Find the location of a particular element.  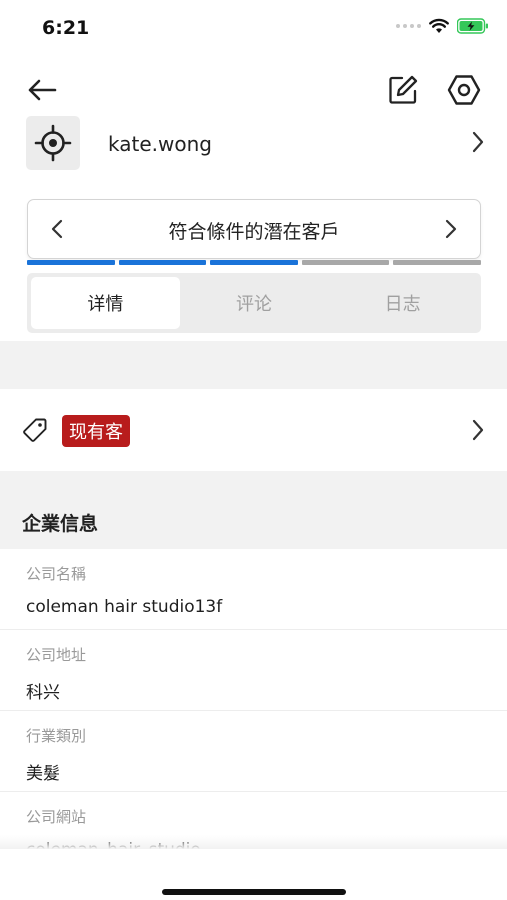

chevron-left-icon is located at coordinates (57, 229).